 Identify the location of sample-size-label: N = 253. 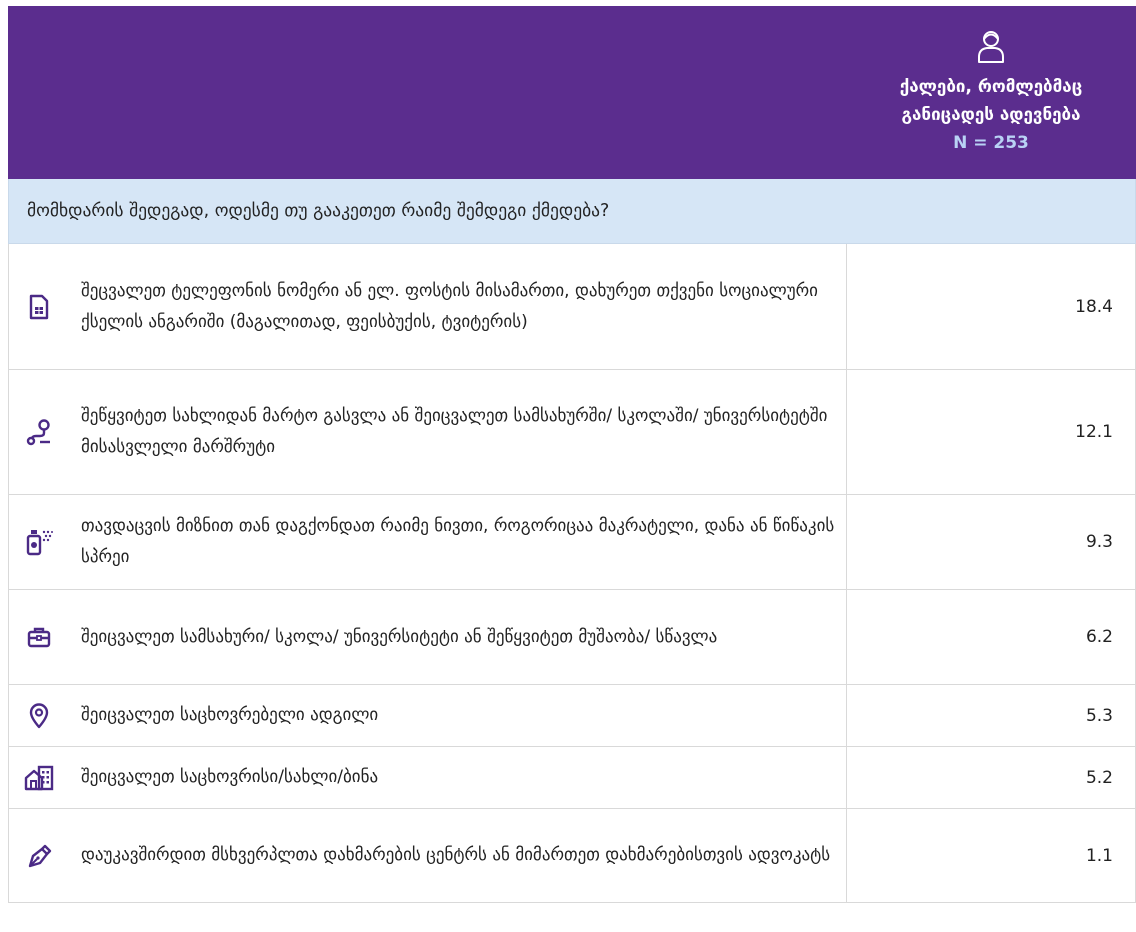
(991, 142).